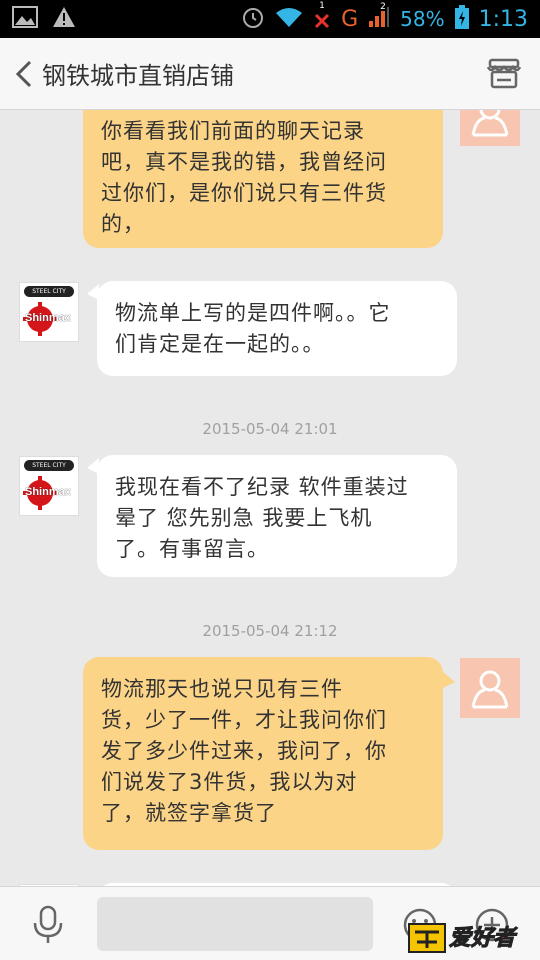 The image size is (540, 960). I want to click on message-line: 过你们，是你们说只有三件货, so click(244, 193).